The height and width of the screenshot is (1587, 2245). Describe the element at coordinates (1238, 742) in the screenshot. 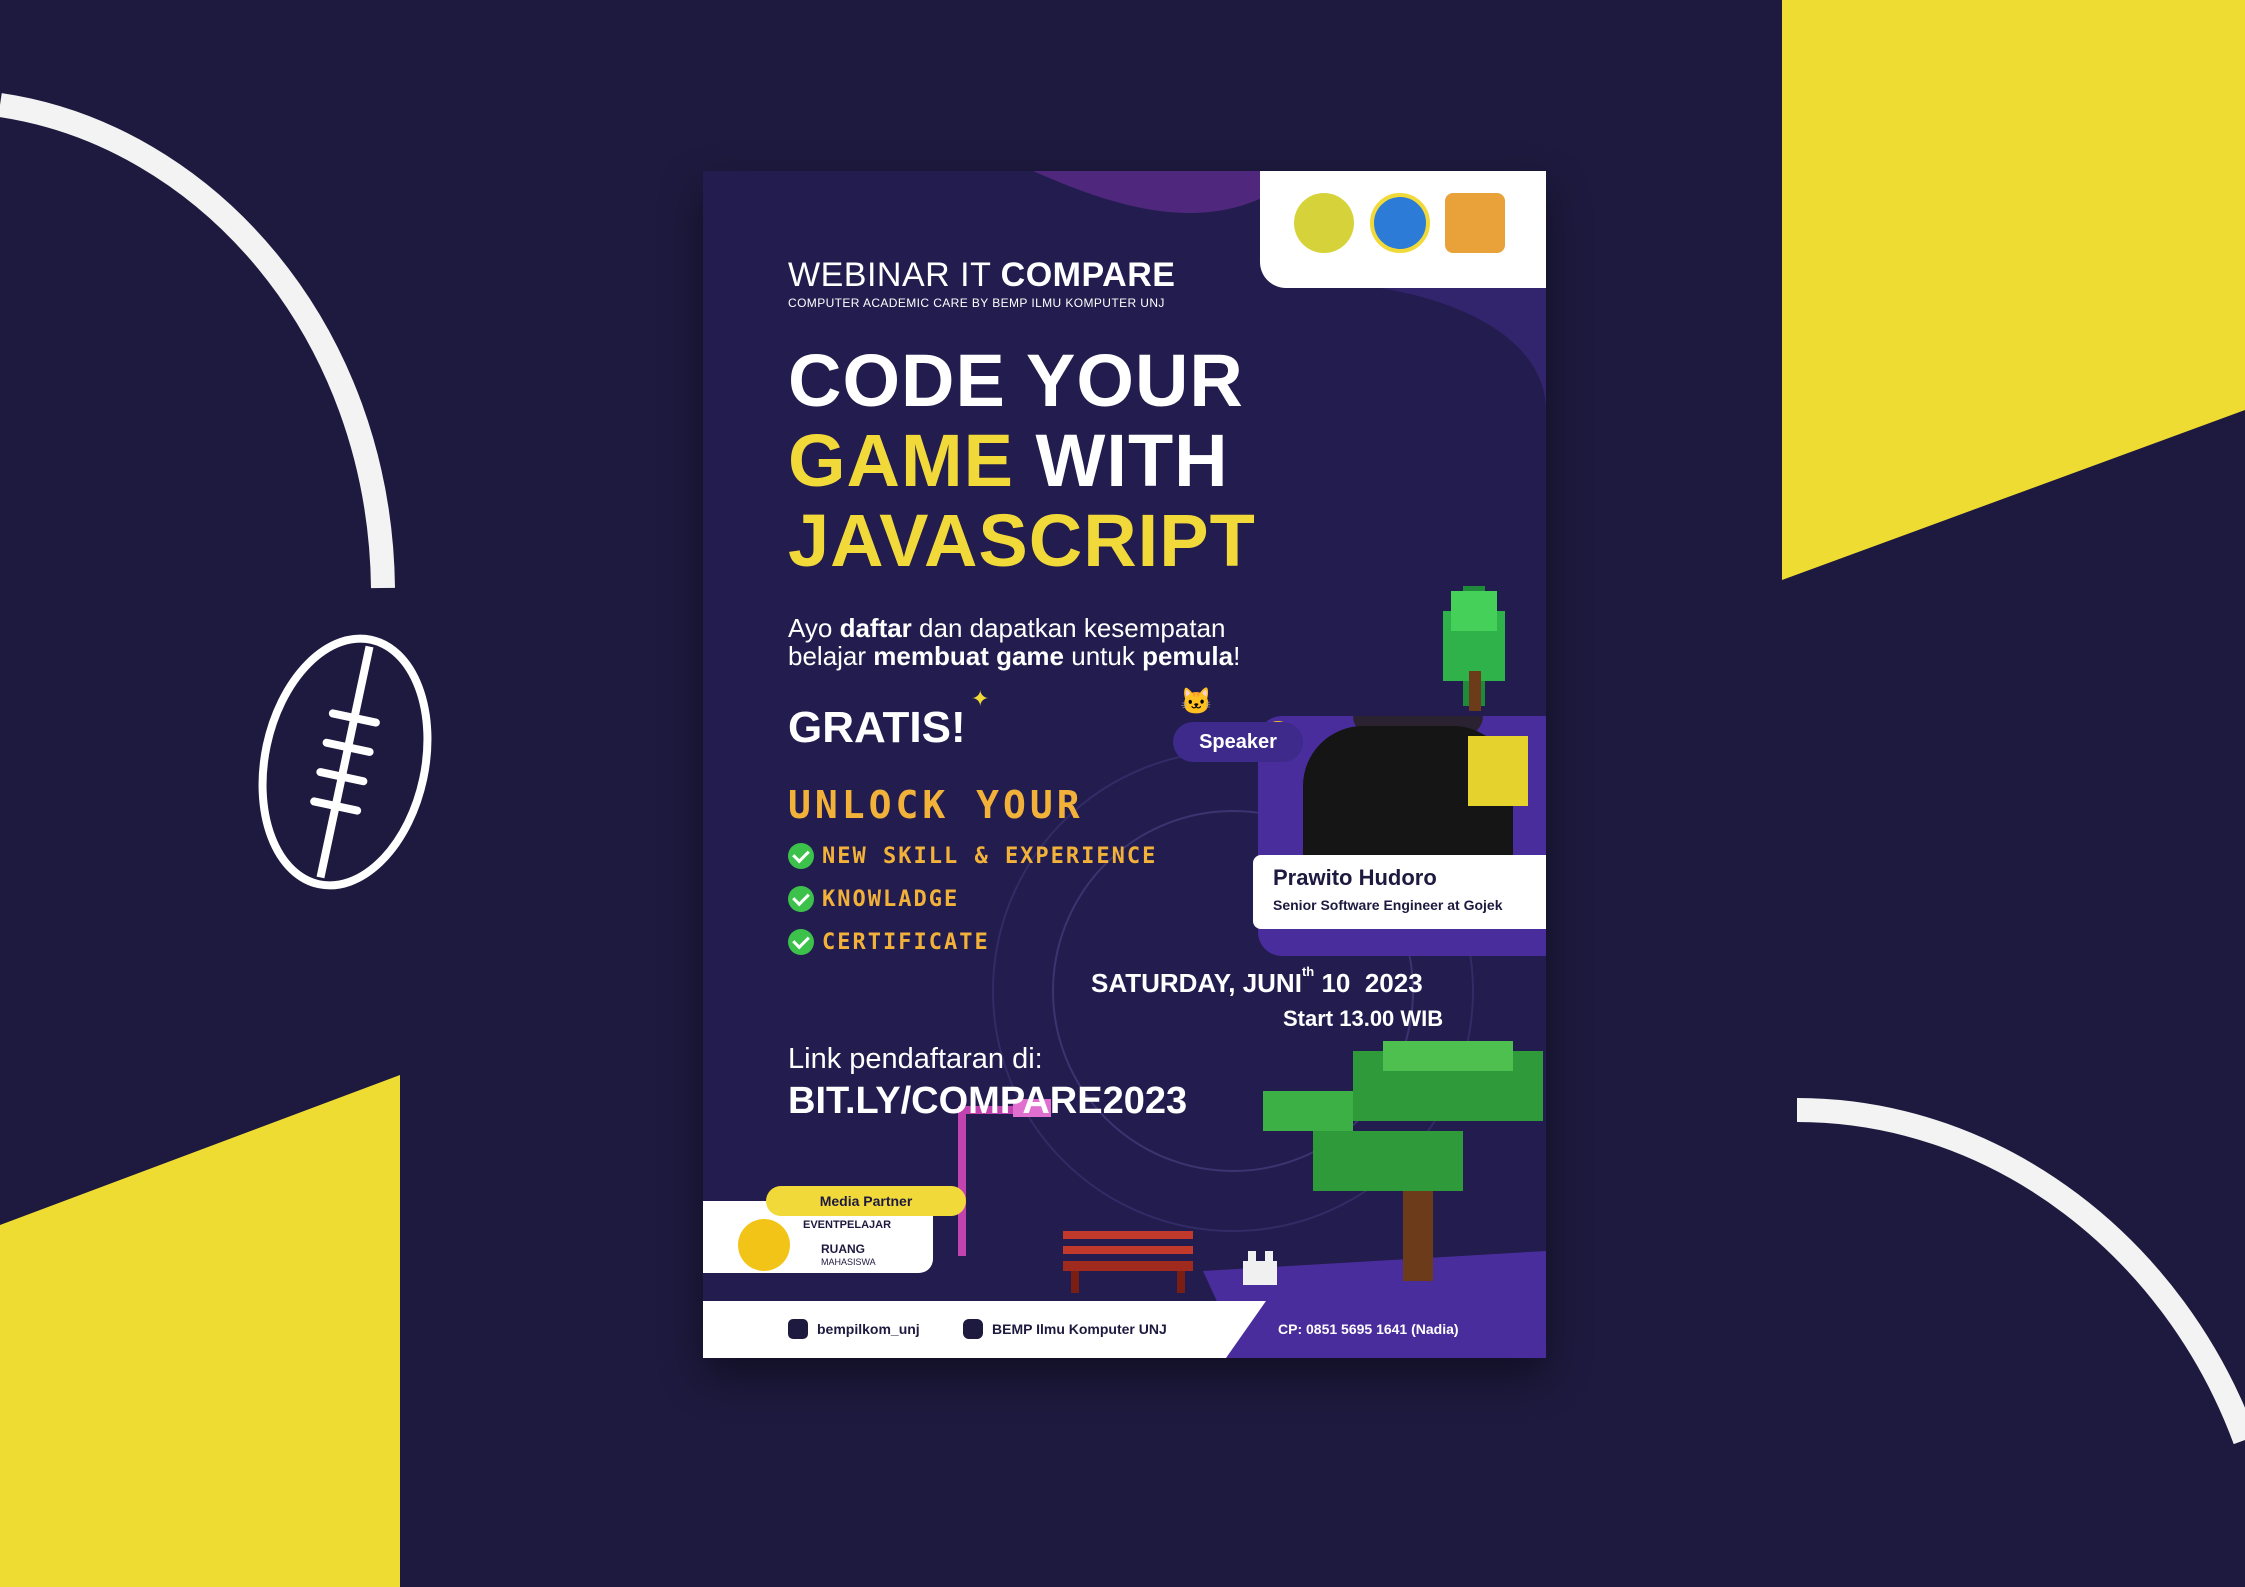

I see `speaker-label: Speaker` at that location.